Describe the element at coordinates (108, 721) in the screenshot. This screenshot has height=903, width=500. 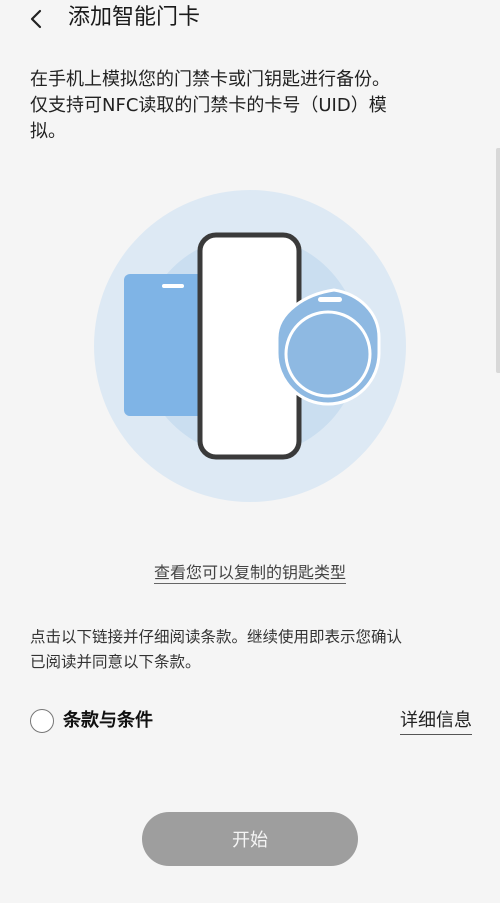
I see `terms-label: 条款与条件` at that location.